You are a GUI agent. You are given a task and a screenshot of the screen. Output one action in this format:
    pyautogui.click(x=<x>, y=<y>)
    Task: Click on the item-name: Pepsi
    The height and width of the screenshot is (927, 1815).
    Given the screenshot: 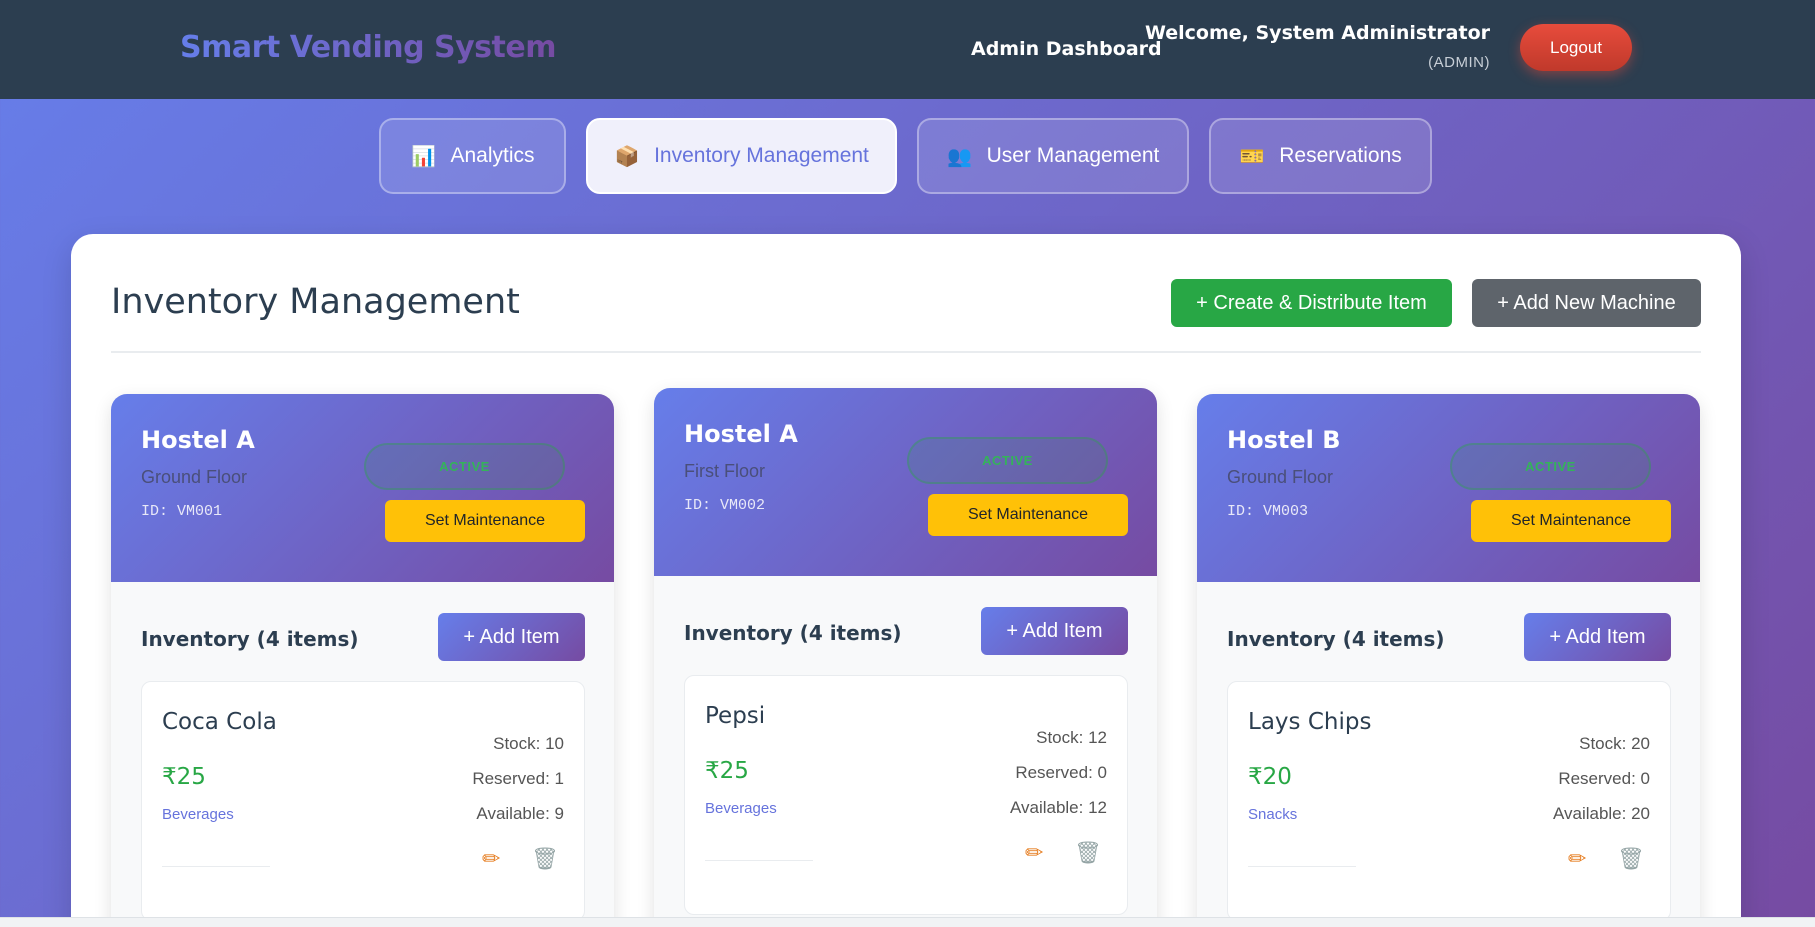 What is the action you would take?
    pyautogui.click(x=735, y=716)
    